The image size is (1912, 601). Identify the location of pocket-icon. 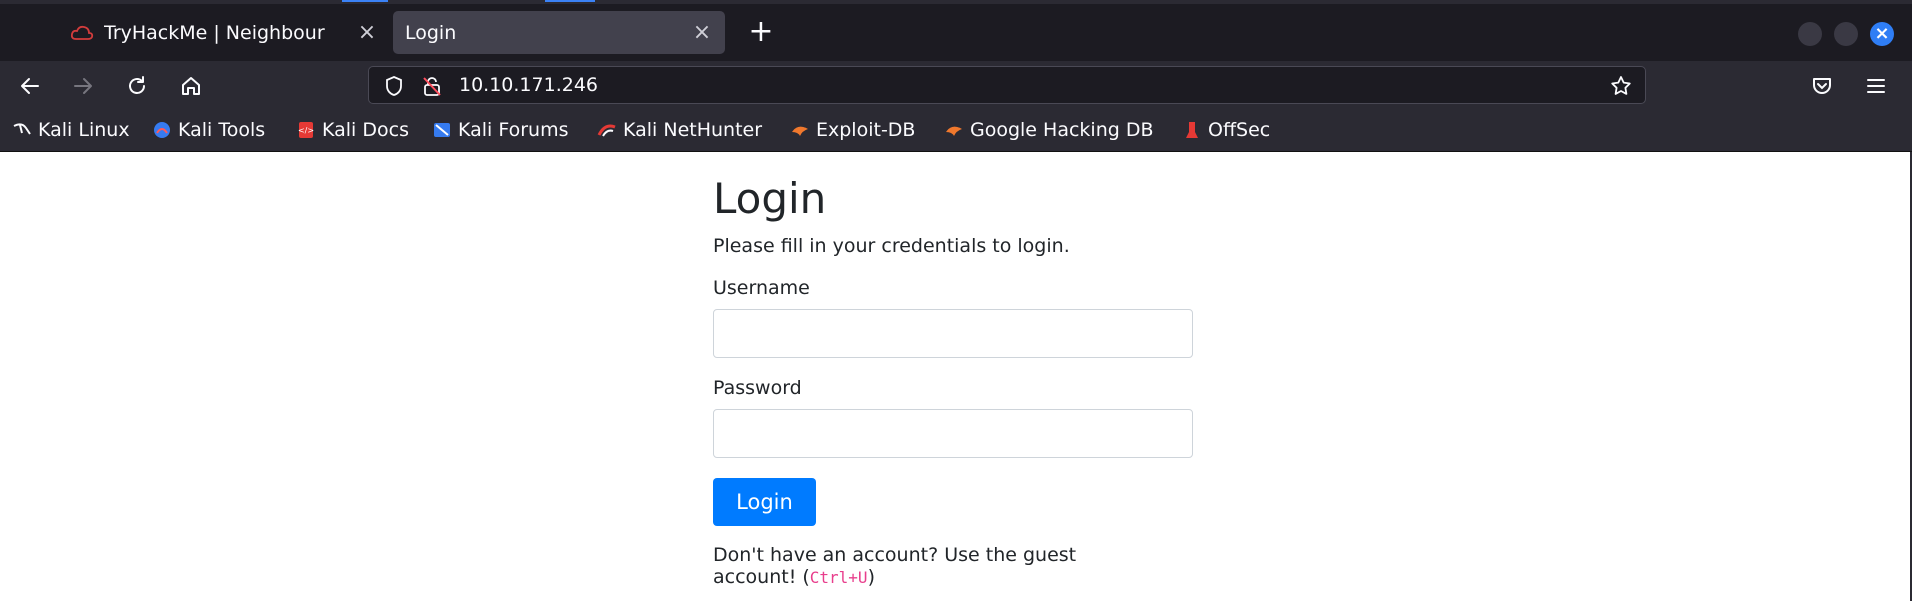
(1822, 86).